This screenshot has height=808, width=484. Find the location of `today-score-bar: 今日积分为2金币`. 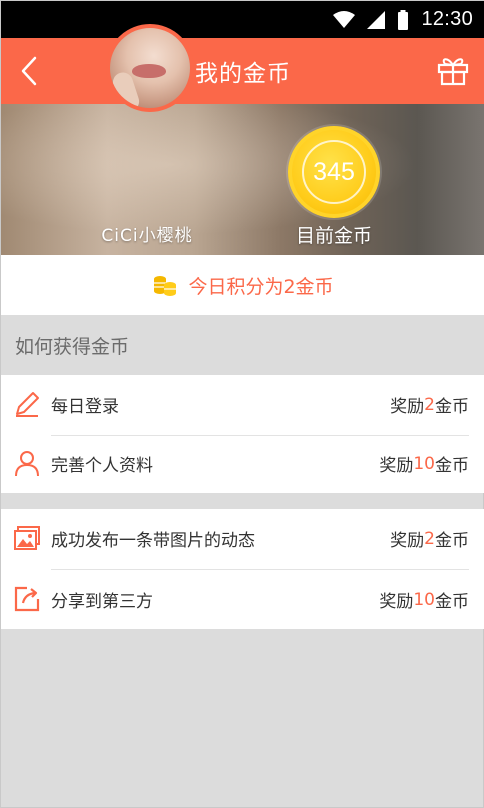

today-score-bar: 今日积分为2金币 is located at coordinates (242, 285).